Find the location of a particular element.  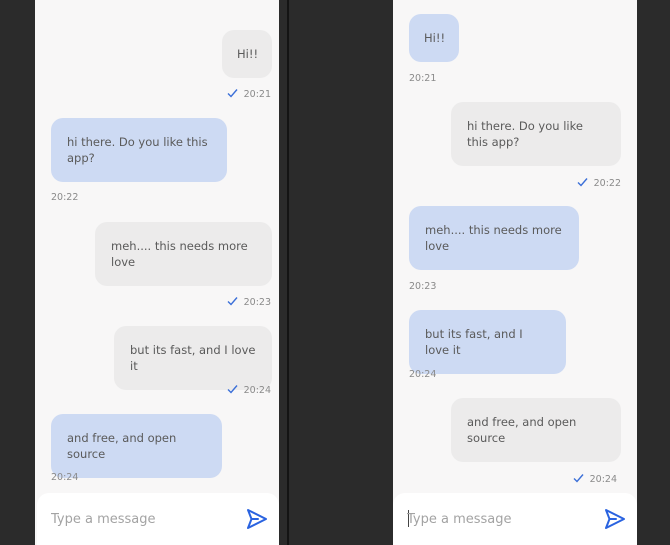

message-sent: and free, and open source is located at coordinates (536, 430).